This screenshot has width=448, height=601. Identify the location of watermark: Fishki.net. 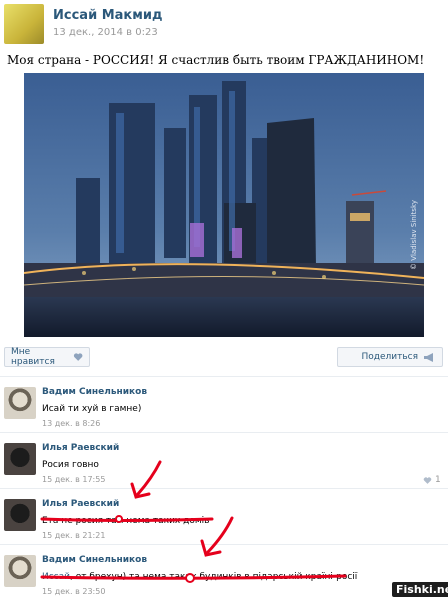
(420, 589).